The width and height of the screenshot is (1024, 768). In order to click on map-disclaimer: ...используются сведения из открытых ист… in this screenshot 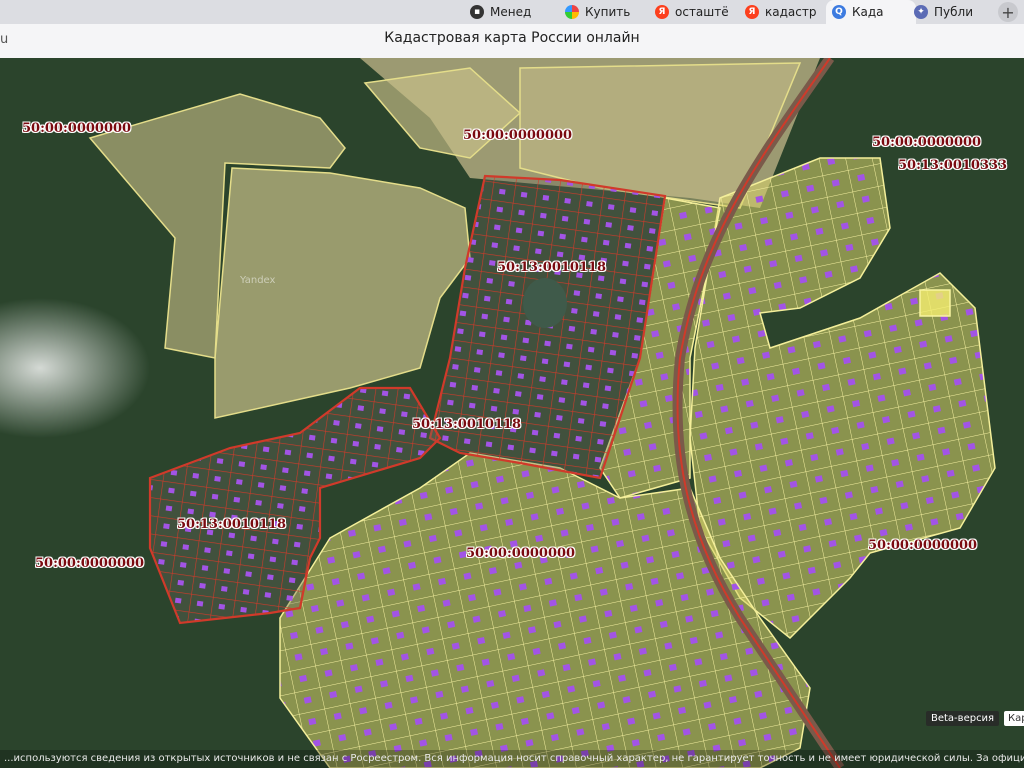, I will do `click(512, 759)`.